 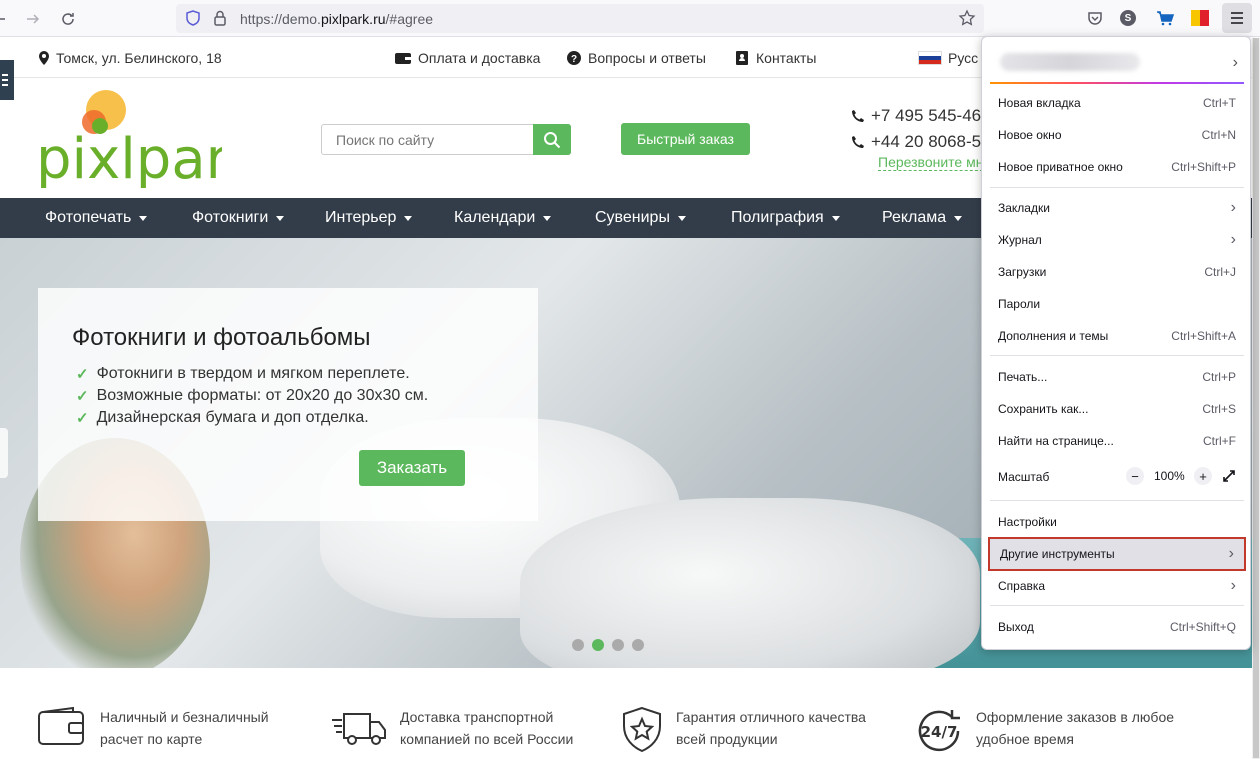 I want to click on menu-passwords: Пароли, so click(x=1117, y=304).